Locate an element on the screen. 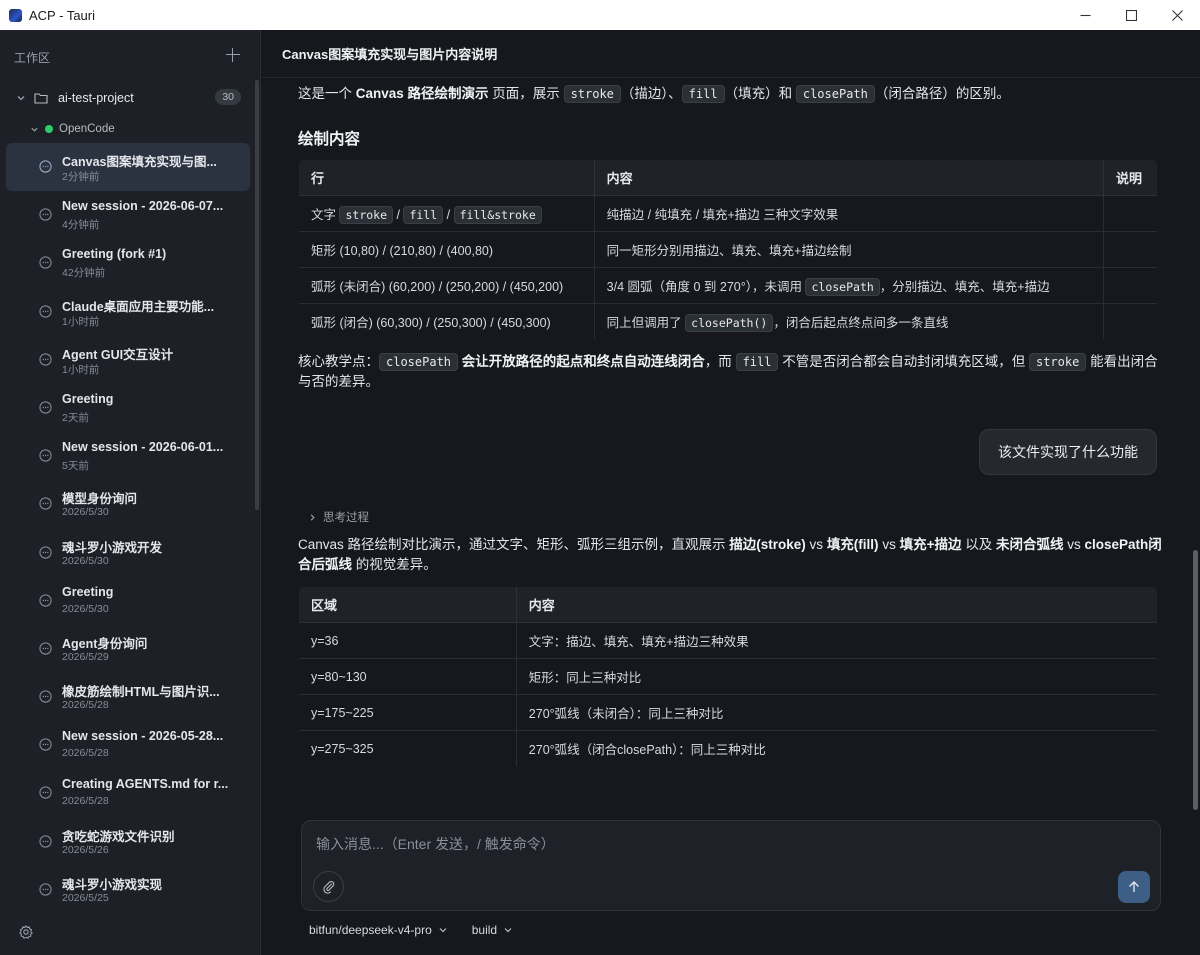 This screenshot has width=1200, height=955. core-text: ，而 is located at coordinates (720, 361).